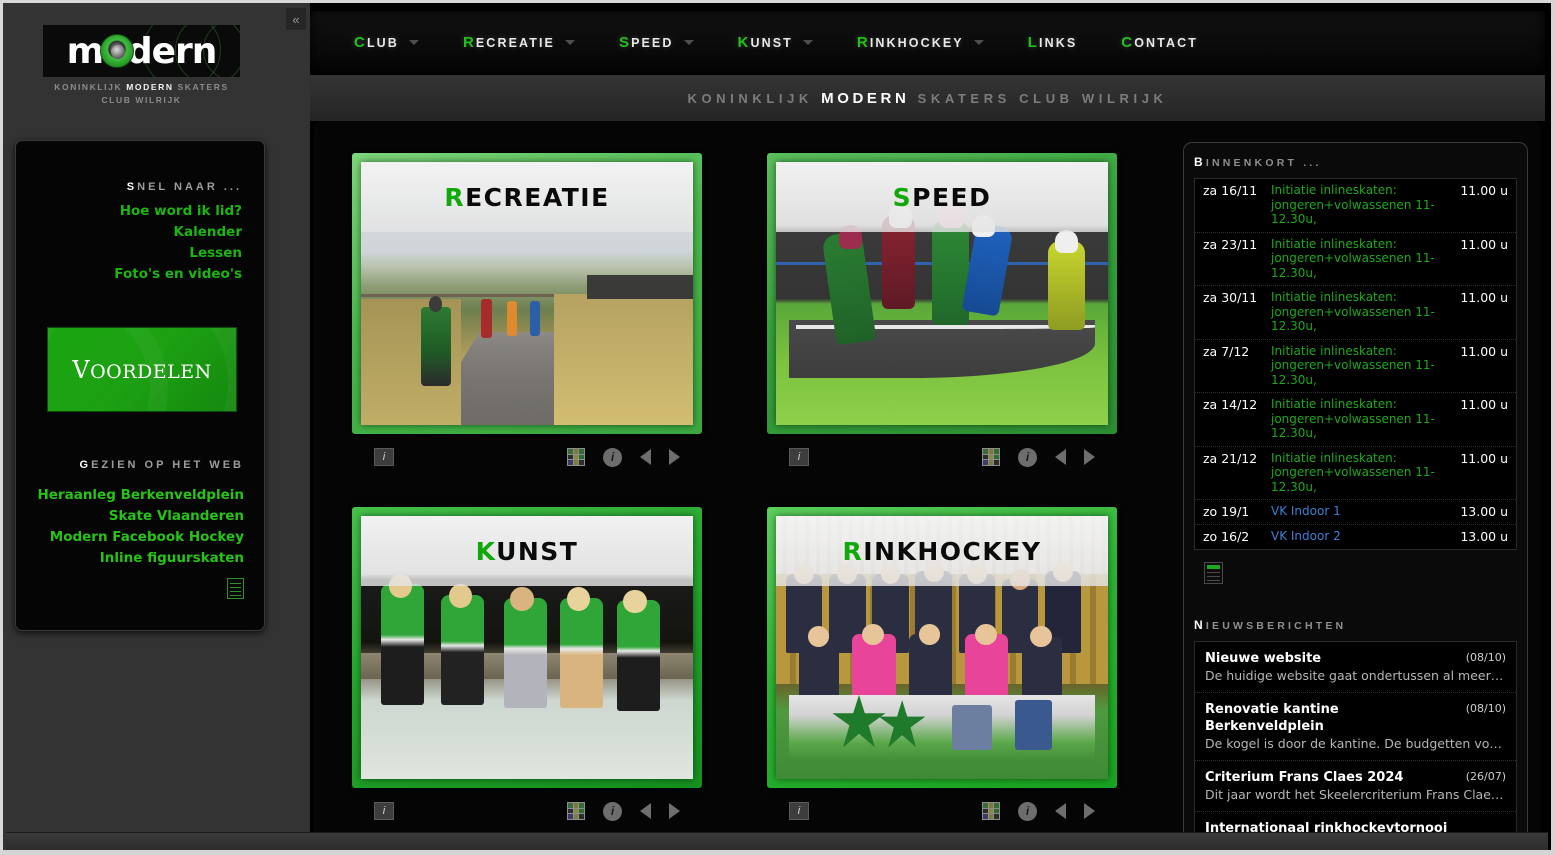 Image resolution: width=1555 pixels, height=855 pixels. I want to click on agenda-time: 13.00 u, so click(1484, 511).